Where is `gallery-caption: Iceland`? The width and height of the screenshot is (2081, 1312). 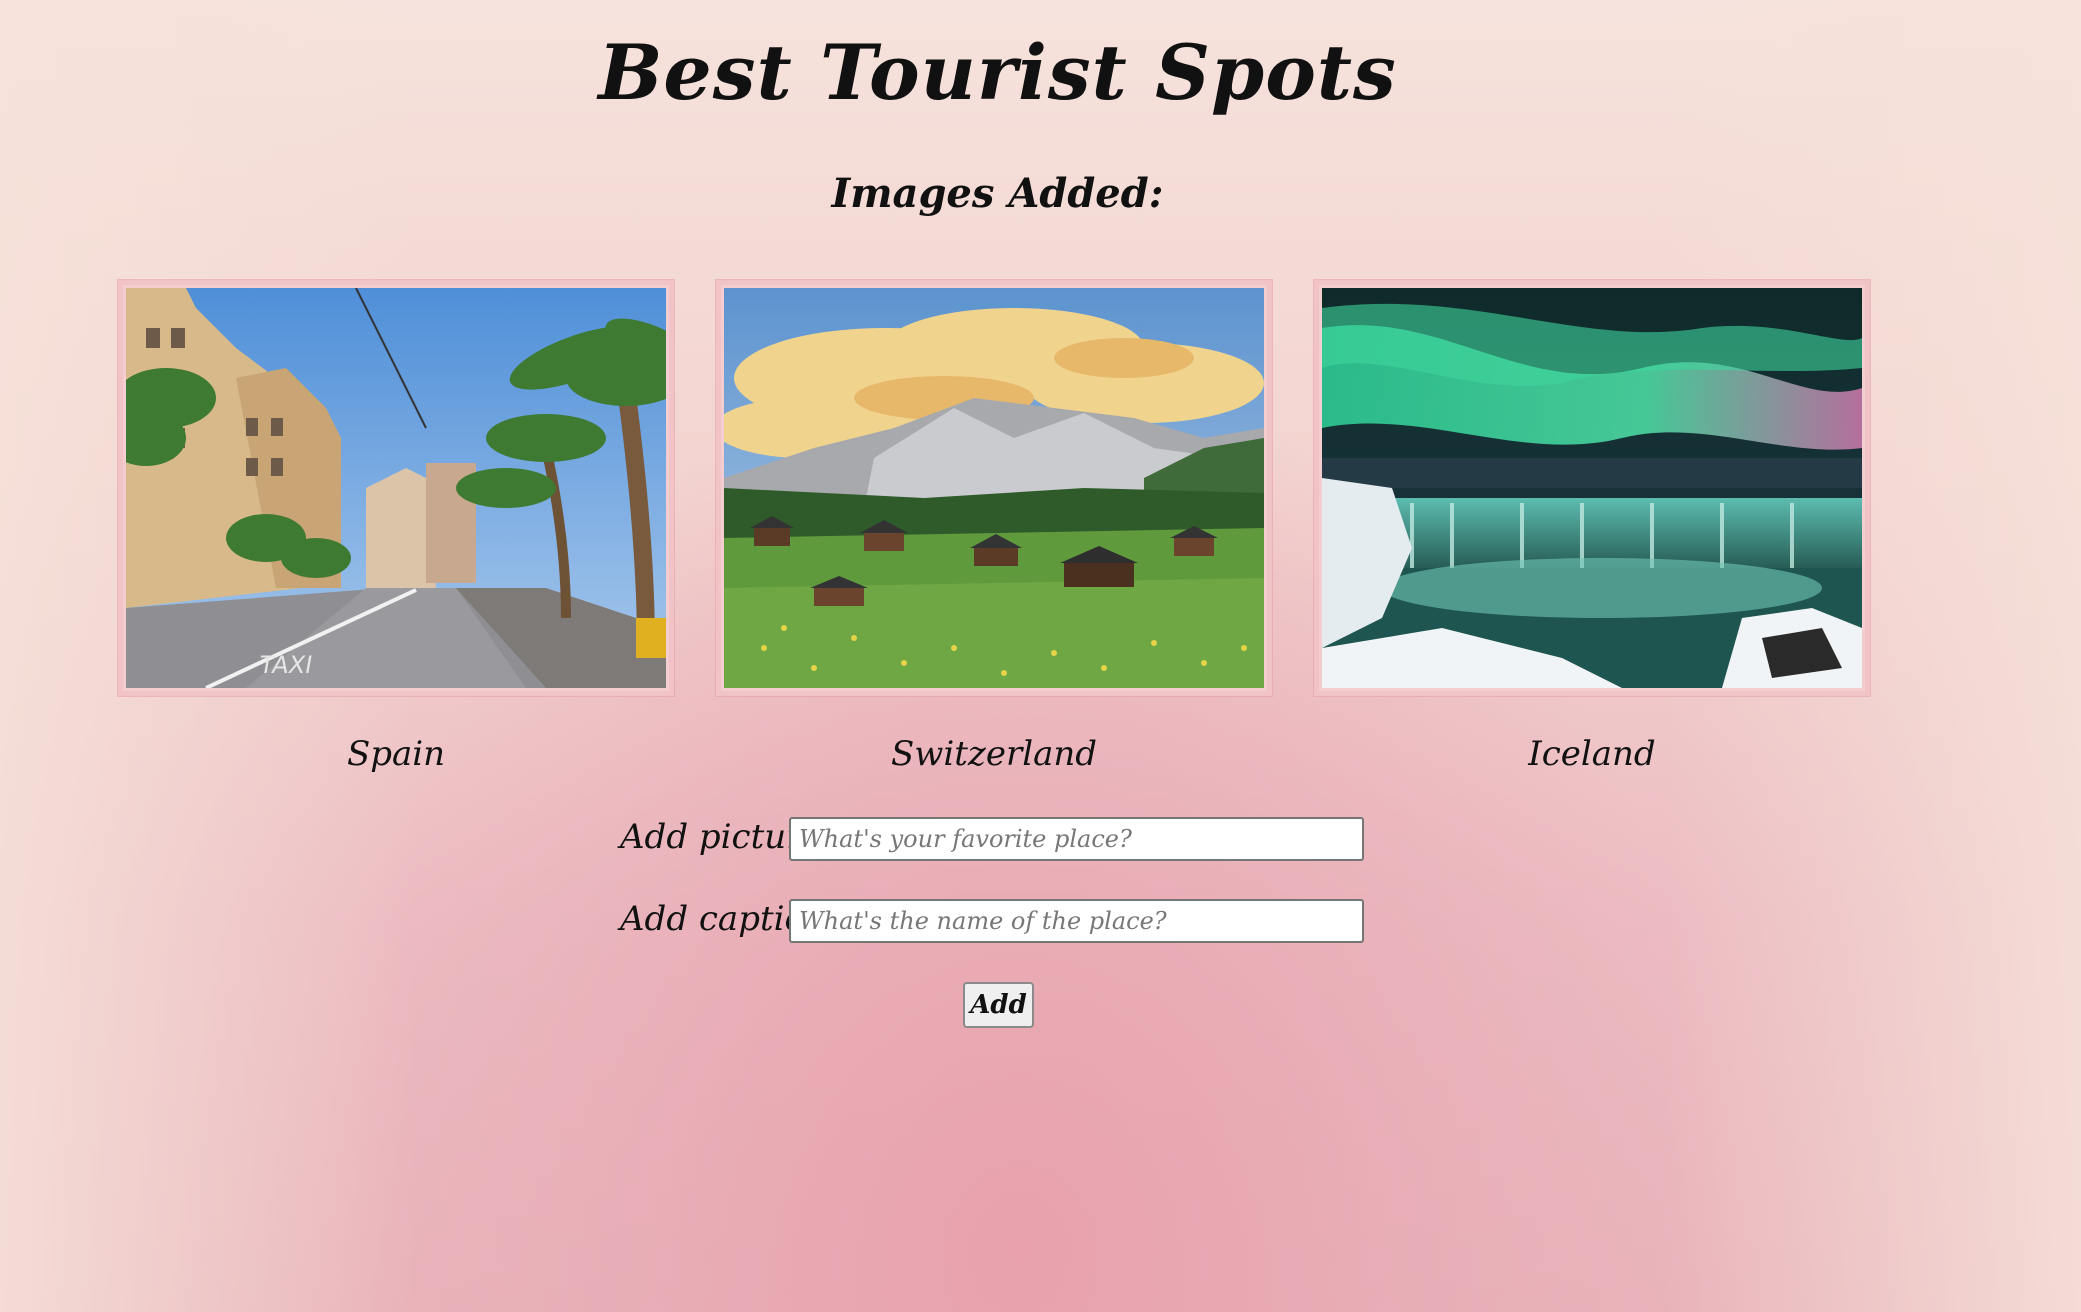 gallery-caption: Iceland is located at coordinates (1592, 754).